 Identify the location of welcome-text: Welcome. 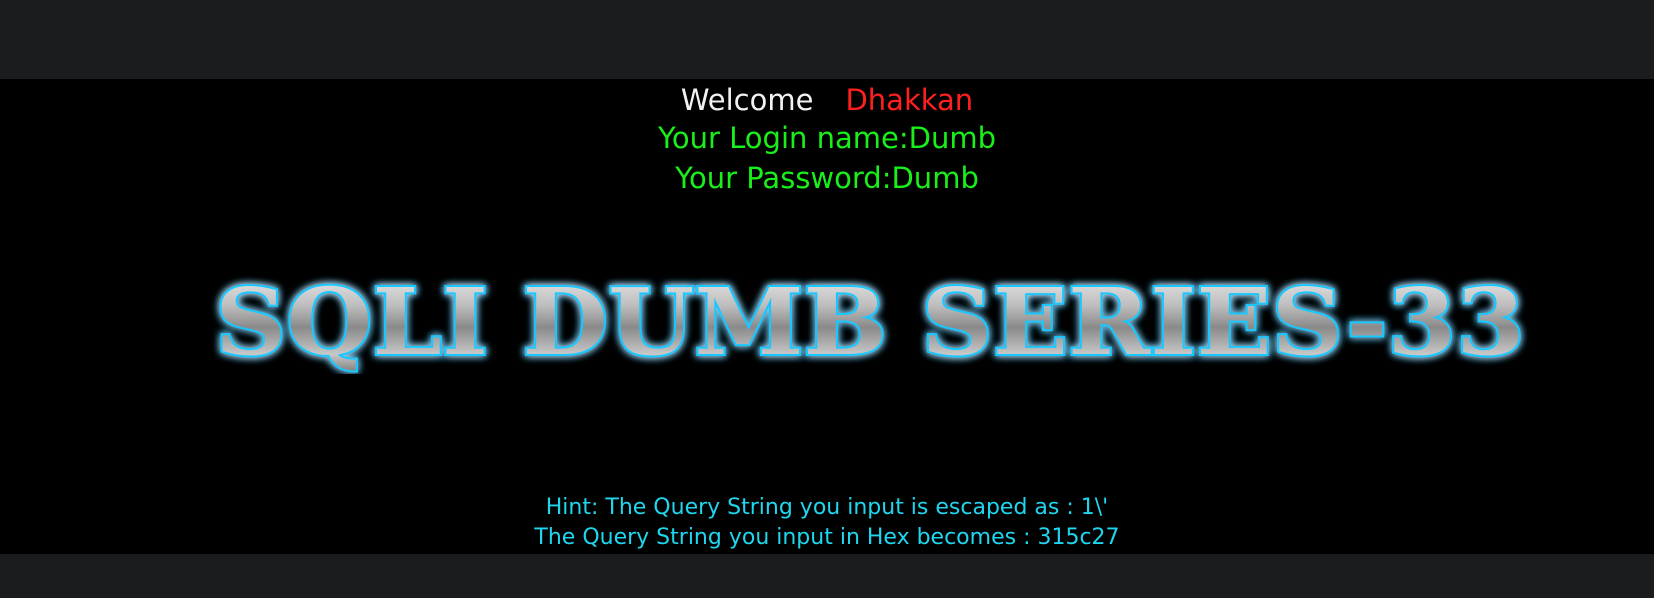
(747, 100).